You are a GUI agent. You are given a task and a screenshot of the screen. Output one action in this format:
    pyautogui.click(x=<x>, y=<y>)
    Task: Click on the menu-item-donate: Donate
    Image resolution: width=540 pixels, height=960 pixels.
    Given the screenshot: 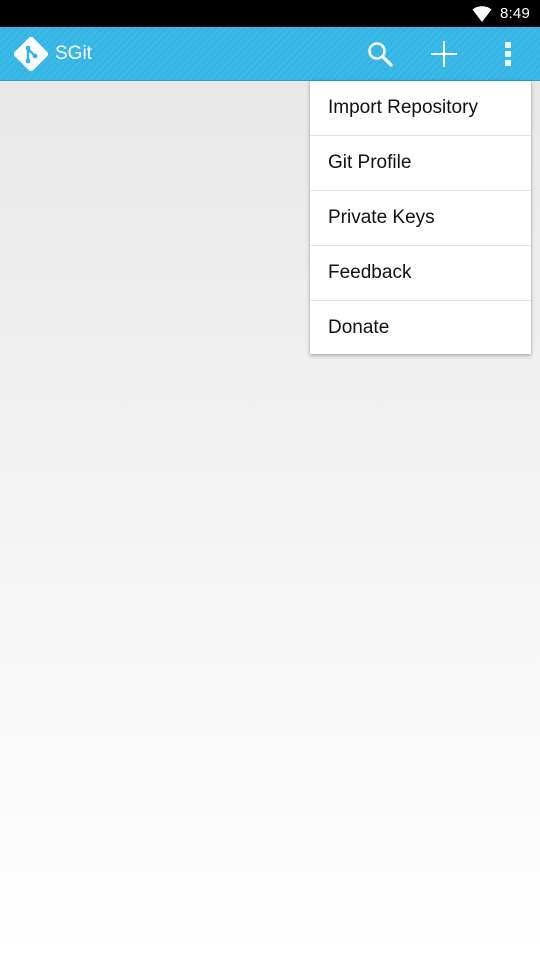 What is the action you would take?
    pyautogui.click(x=420, y=327)
    